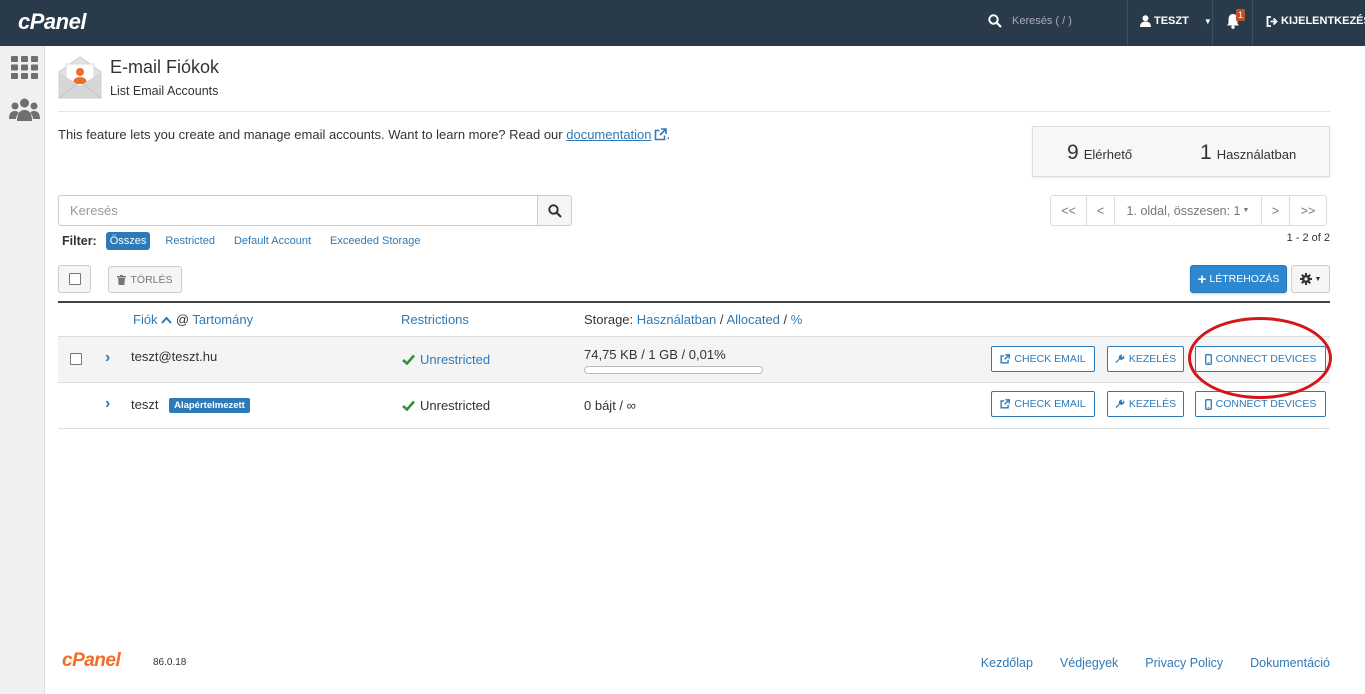 This screenshot has width=1365, height=694. I want to click on footer-link-documentation: Dokumentáció, so click(1290, 663).